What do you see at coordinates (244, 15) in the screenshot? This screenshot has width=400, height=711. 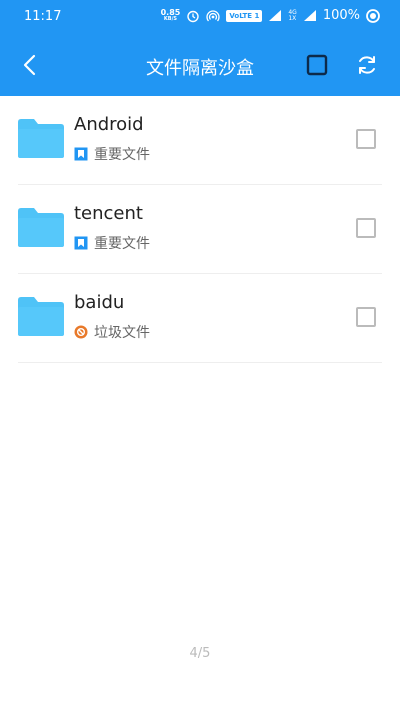 I see `volte-badge: VoLTE 1` at bounding box center [244, 15].